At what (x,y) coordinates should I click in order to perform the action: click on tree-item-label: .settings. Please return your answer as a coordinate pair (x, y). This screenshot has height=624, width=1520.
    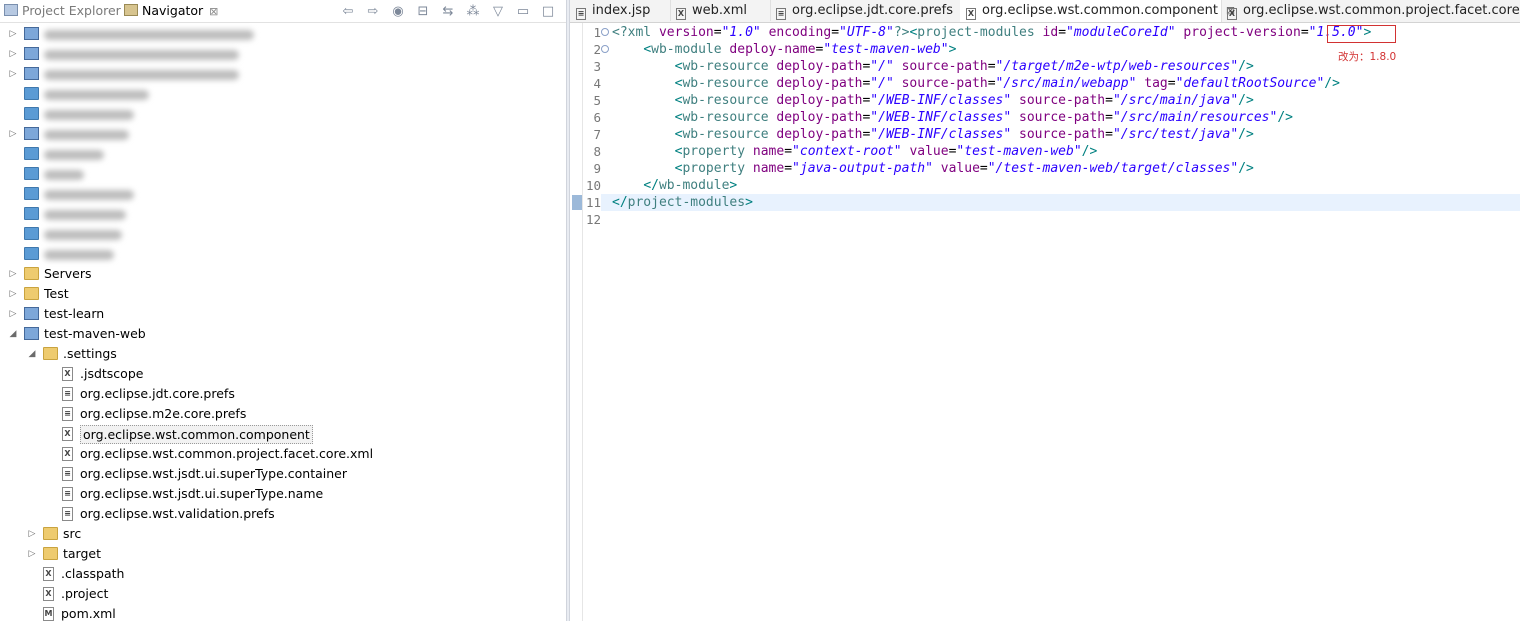
    Looking at the image, I should click on (90, 353).